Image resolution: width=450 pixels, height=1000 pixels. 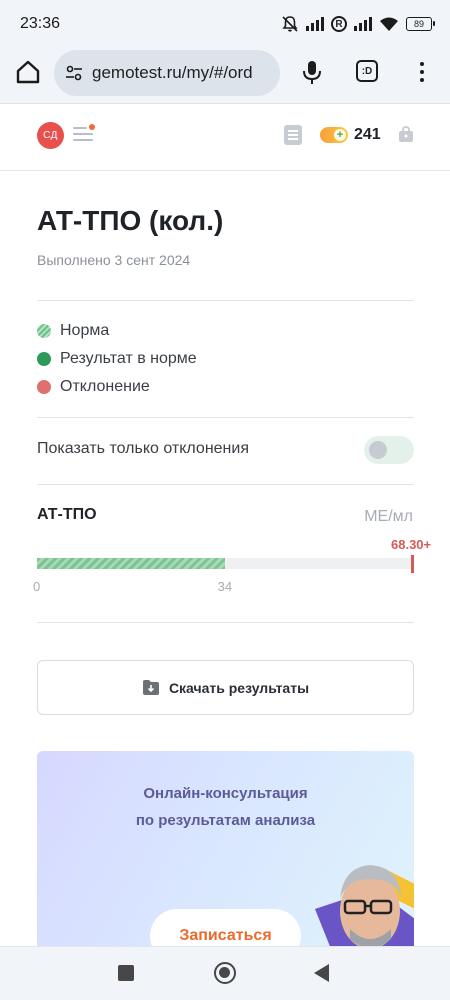 I want to click on back-icon, so click(x=321, y=973).